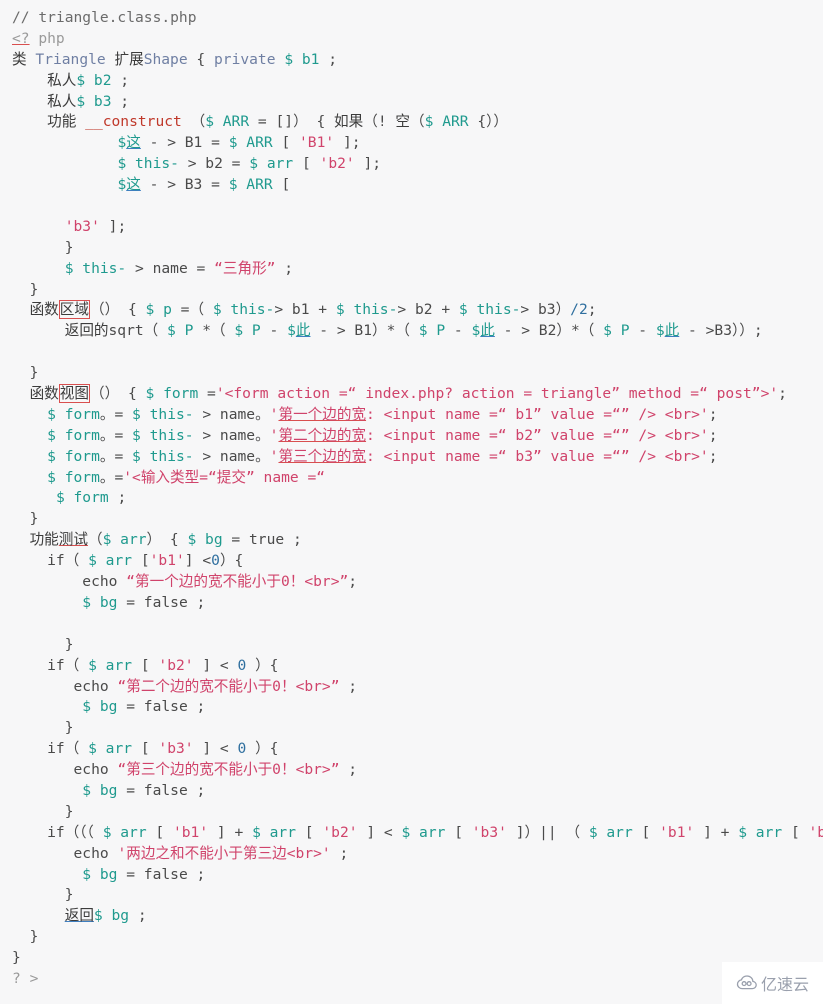  I want to click on code-line: 'b3' ];, so click(95, 226).